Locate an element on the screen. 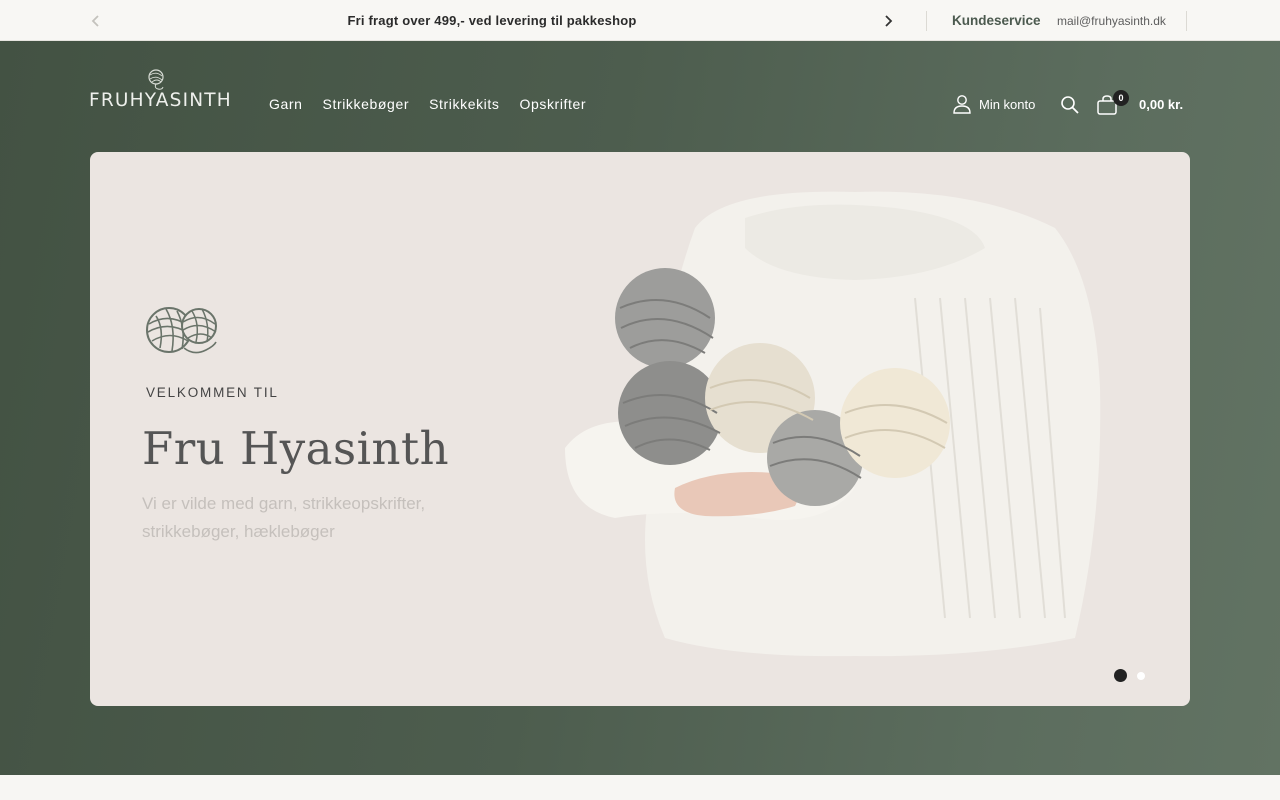 The image size is (1280, 800). nav-item-opskrifter: Opskrifter is located at coordinates (552, 104).